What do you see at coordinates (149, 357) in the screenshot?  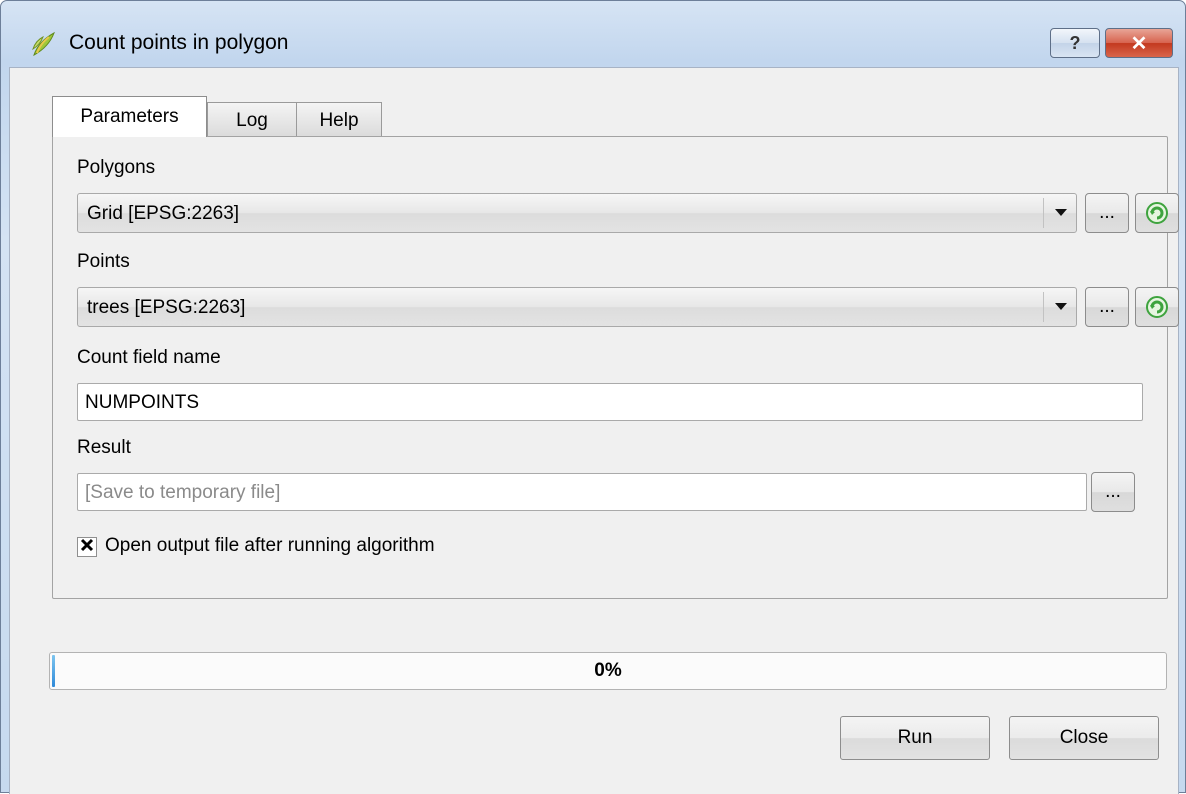 I see `count-field-label: Count field name` at bounding box center [149, 357].